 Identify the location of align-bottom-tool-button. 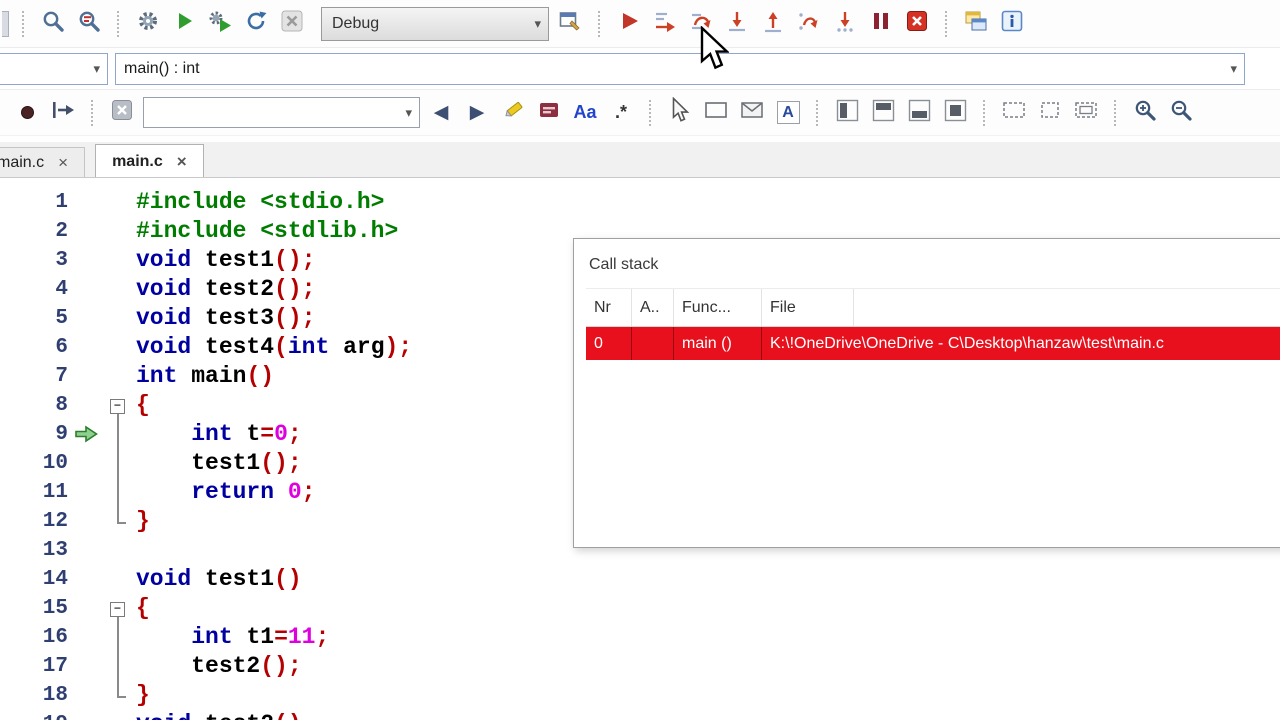
(919, 113).